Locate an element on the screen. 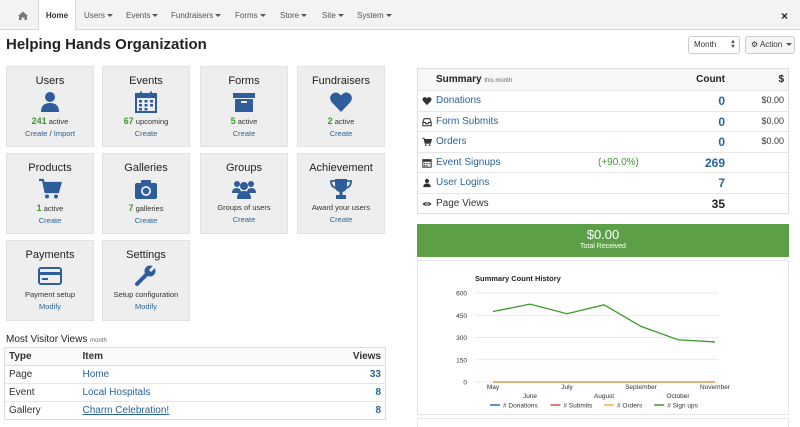 The image size is (800, 427). tile-stat-label: Payment setup is located at coordinates (50, 294).